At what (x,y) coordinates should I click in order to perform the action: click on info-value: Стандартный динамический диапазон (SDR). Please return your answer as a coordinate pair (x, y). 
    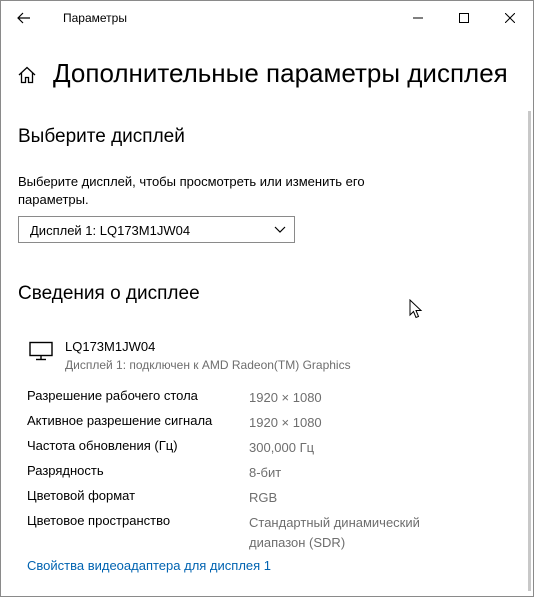
    Looking at the image, I should click on (334, 532).